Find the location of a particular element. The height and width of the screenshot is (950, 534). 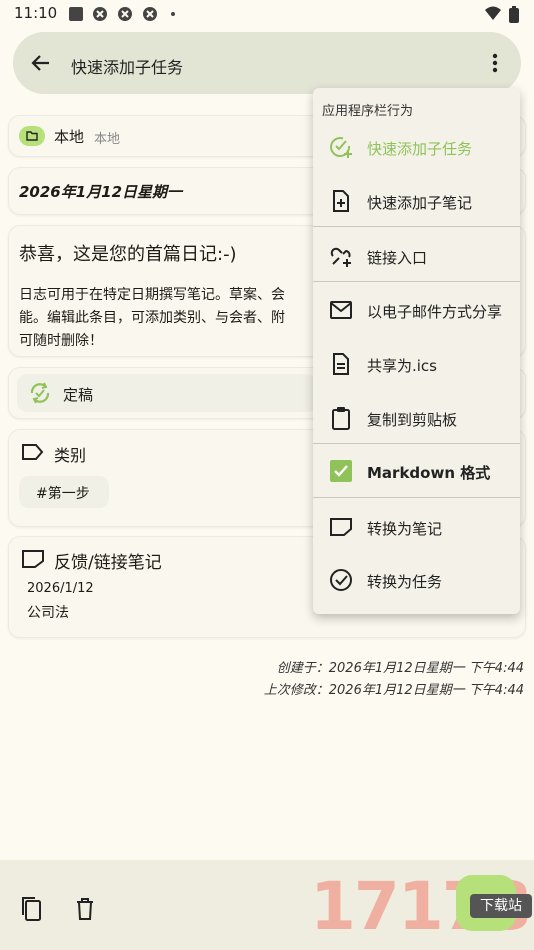

feedback-date: 2026/1/12 is located at coordinates (60, 588).